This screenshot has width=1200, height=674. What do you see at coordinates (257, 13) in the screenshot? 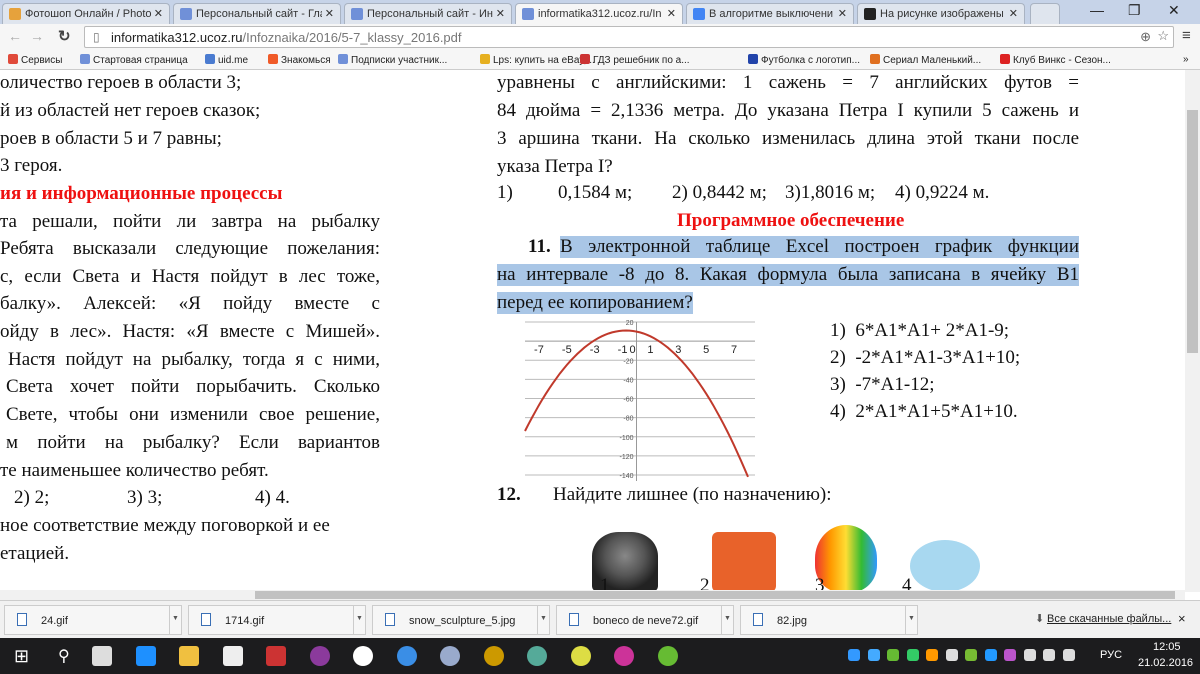
I see `tab-1: Персональный сайт - Гла ✕` at bounding box center [257, 13].